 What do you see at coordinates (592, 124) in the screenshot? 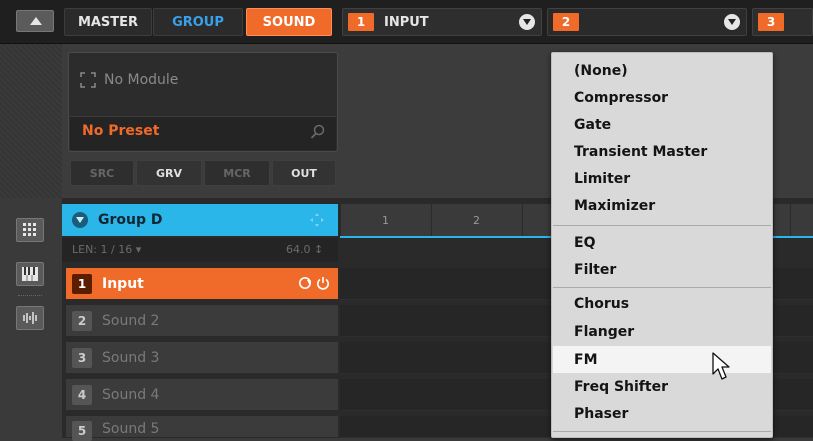
I see `menu-item-gate: Gate` at bounding box center [592, 124].